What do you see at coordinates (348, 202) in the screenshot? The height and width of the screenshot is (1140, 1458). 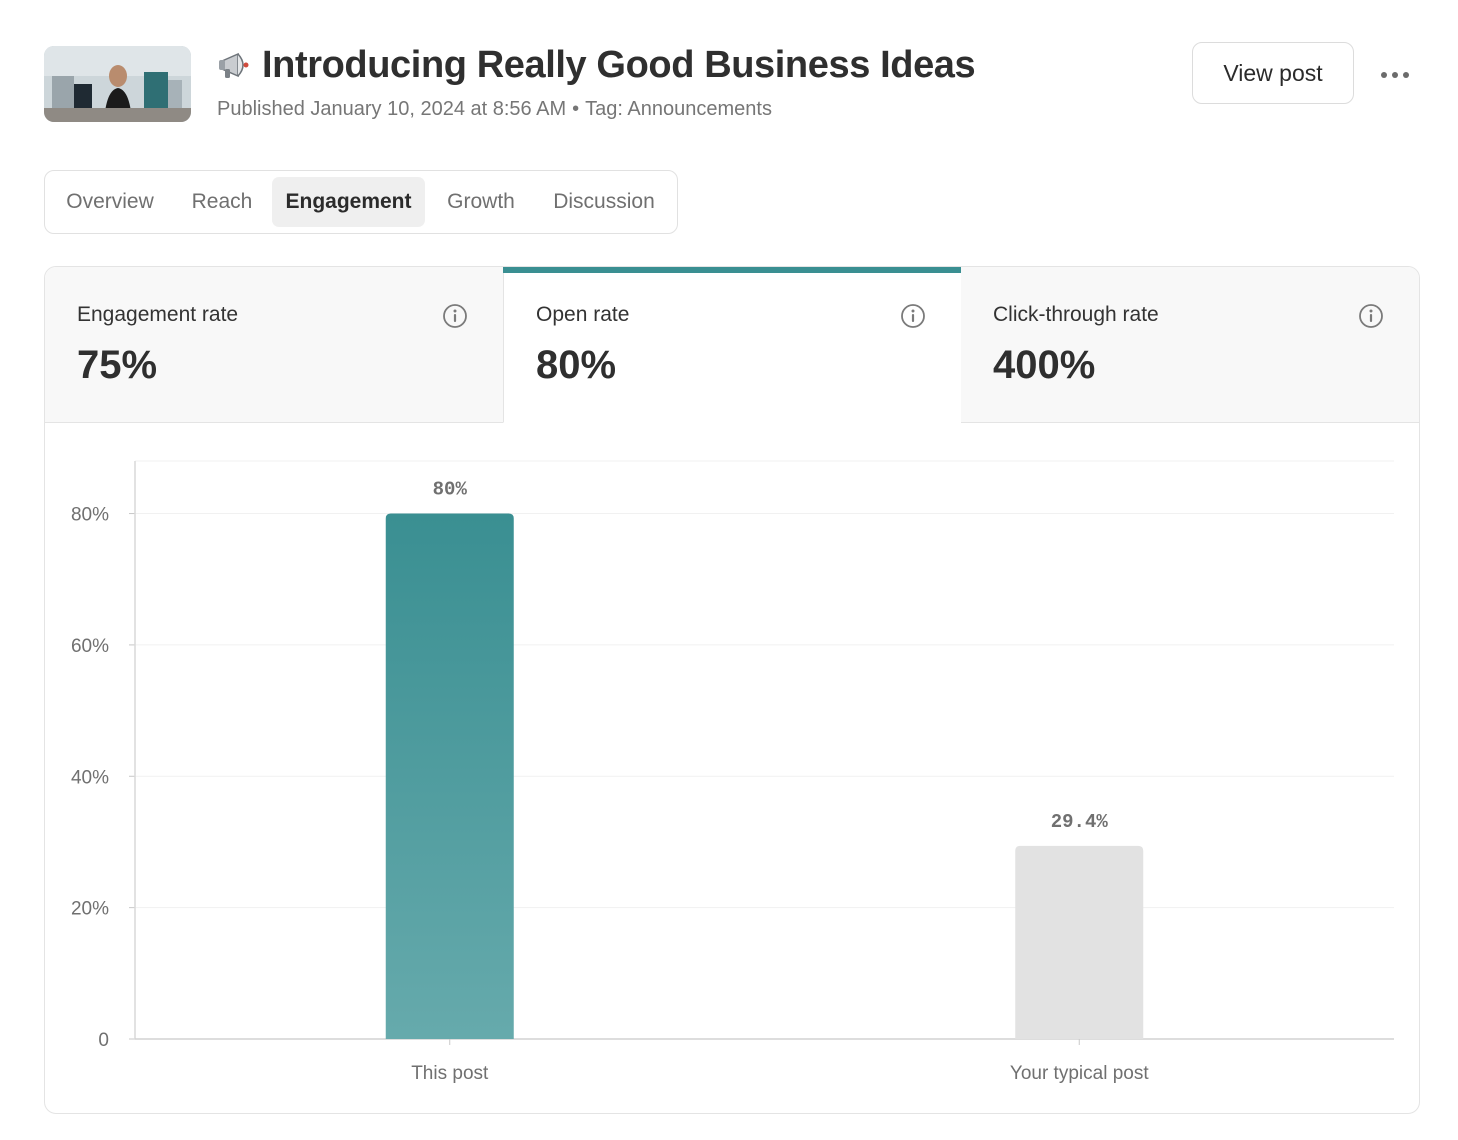 I see `tab-engagement: Engagement` at bounding box center [348, 202].